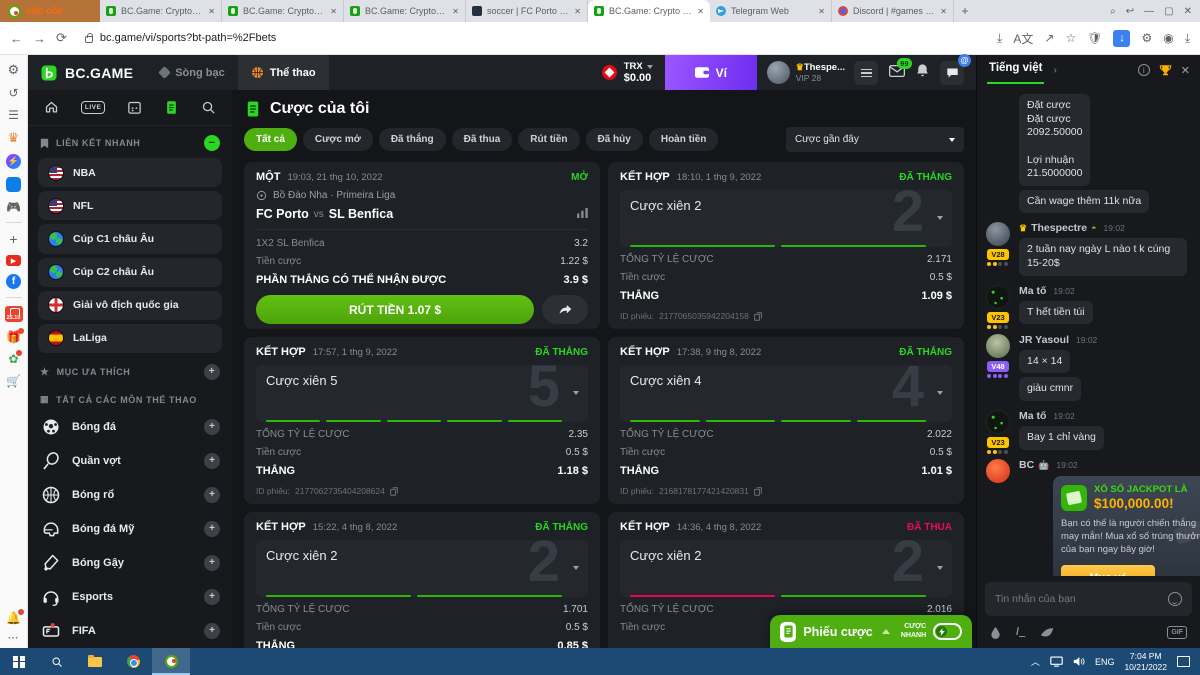 The image size is (1200, 675). What do you see at coordinates (1035, 661) in the screenshot?
I see `tray-expand-icon: ︿` at bounding box center [1035, 661].